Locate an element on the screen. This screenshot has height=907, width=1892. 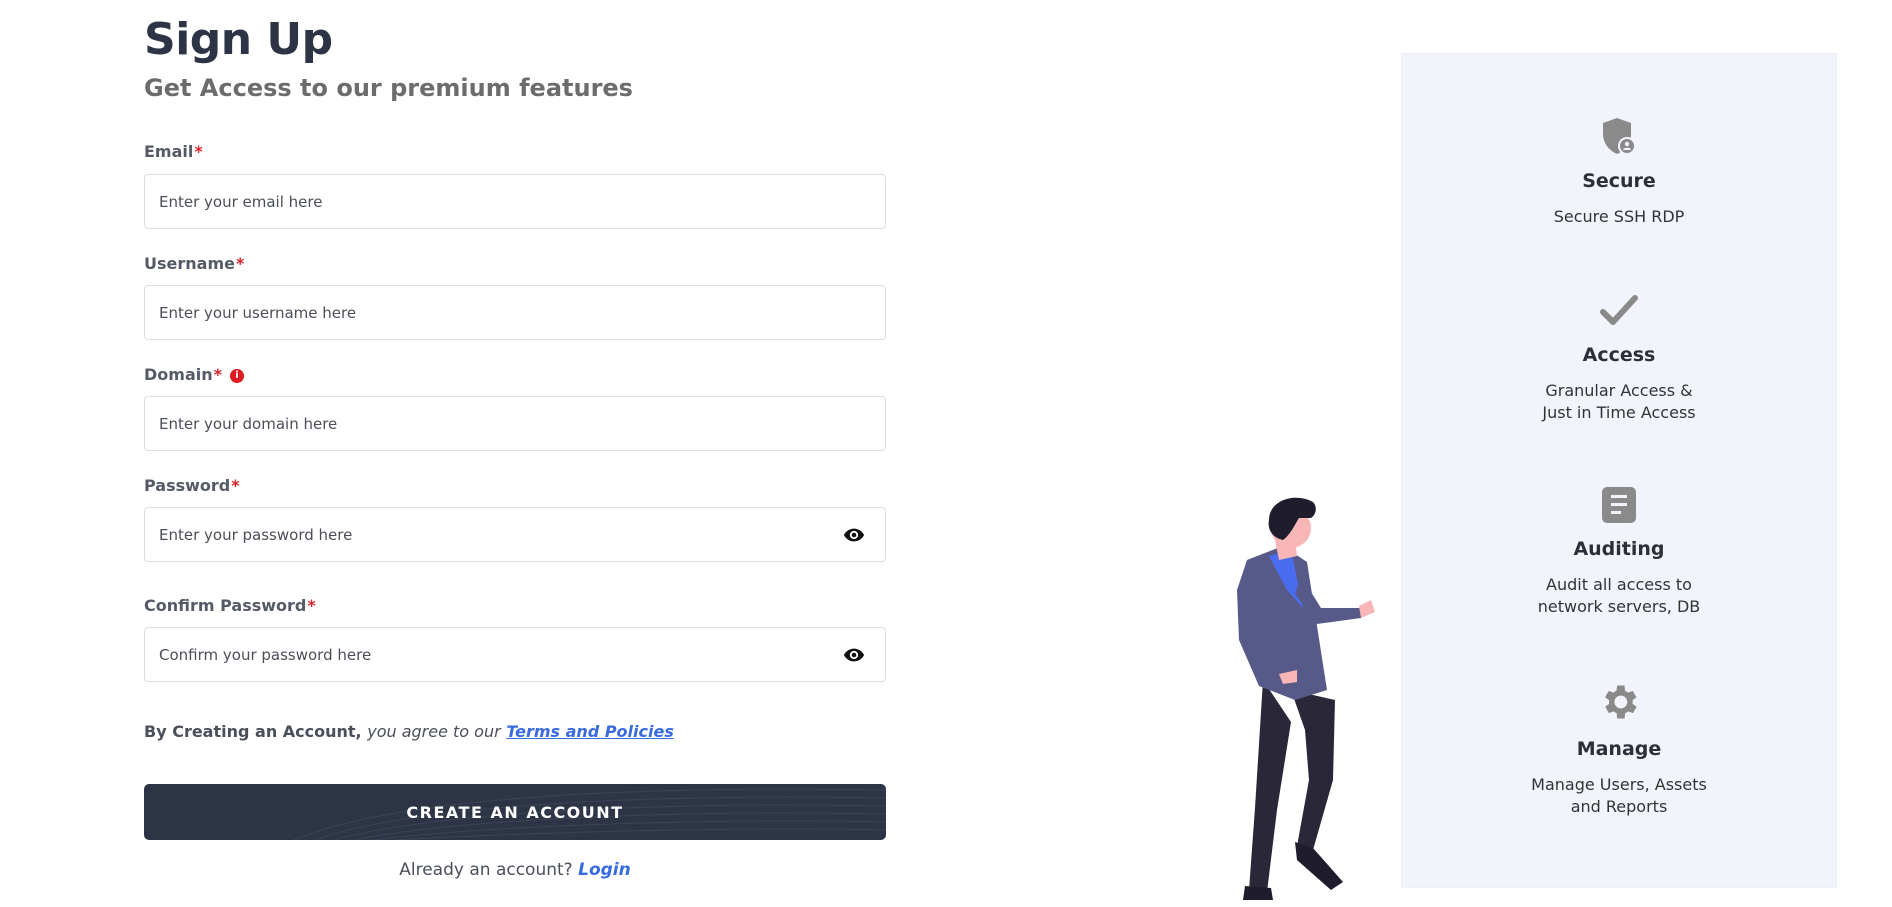
login-link: Login is located at coordinates (604, 870).